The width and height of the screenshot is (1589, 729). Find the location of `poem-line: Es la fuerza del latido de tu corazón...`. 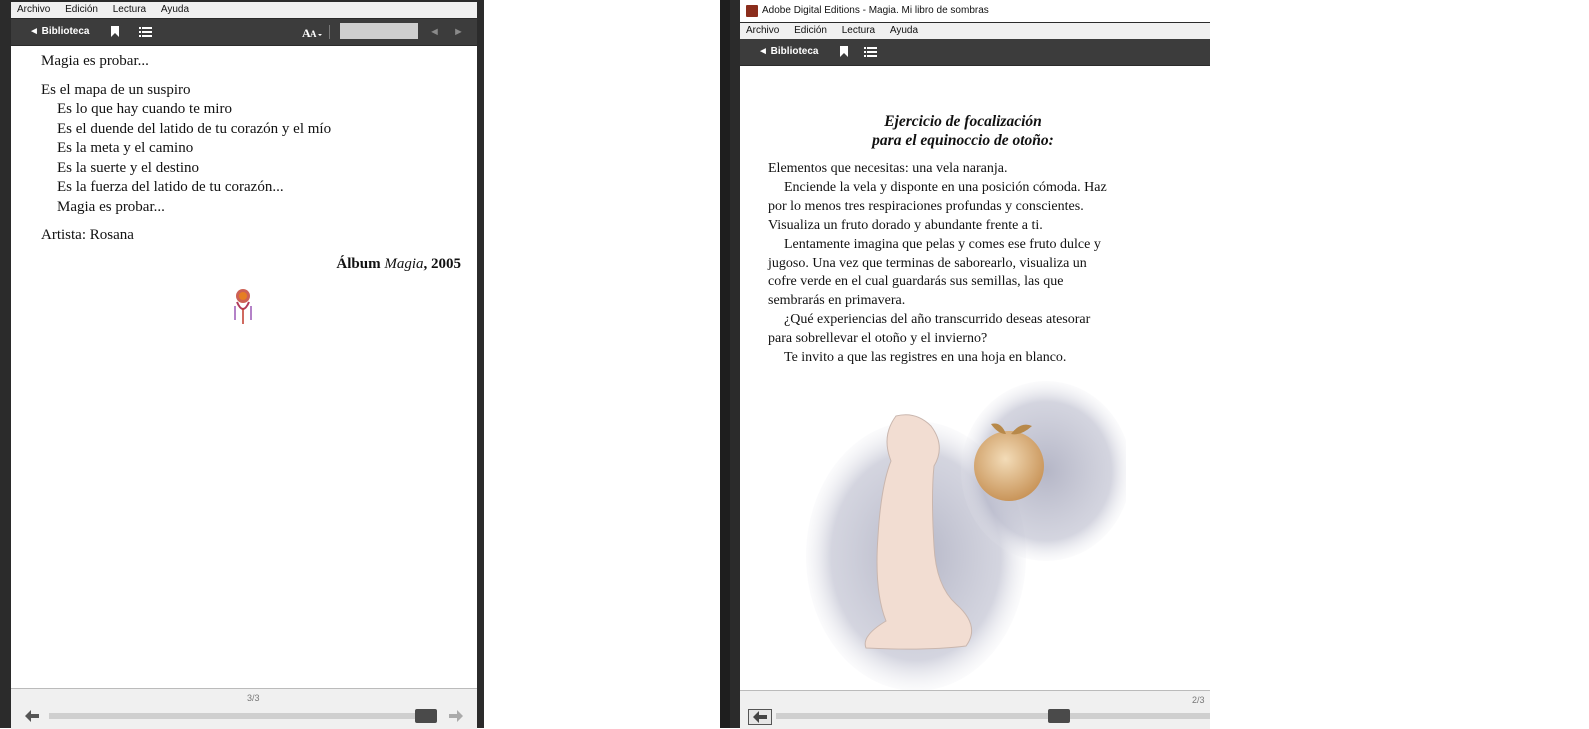

poem-line: Es la fuerza del latido de tu corazón... is located at coordinates (170, 187).